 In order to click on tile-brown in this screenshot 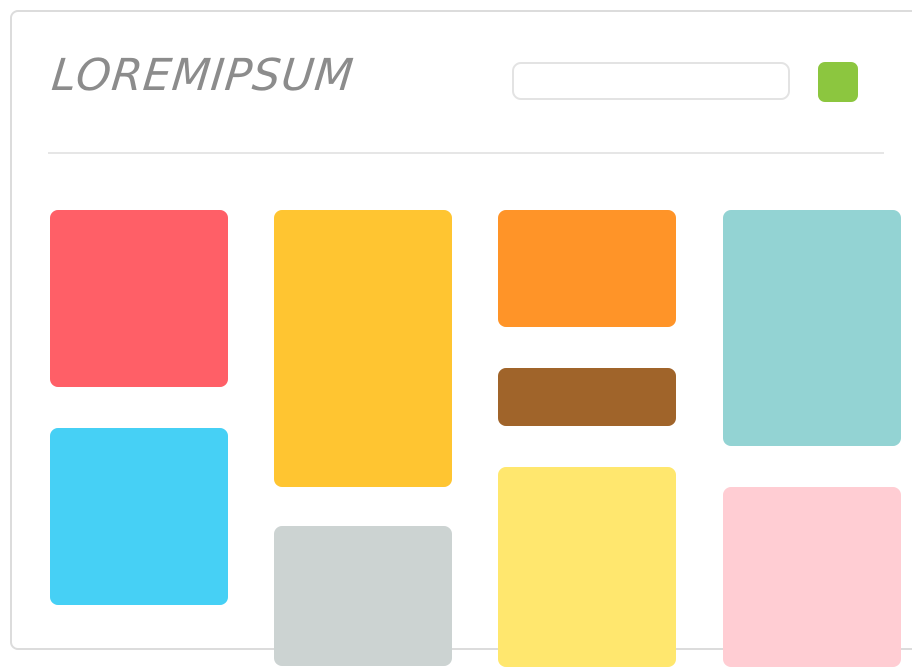, I will do `click(587, 397)`.